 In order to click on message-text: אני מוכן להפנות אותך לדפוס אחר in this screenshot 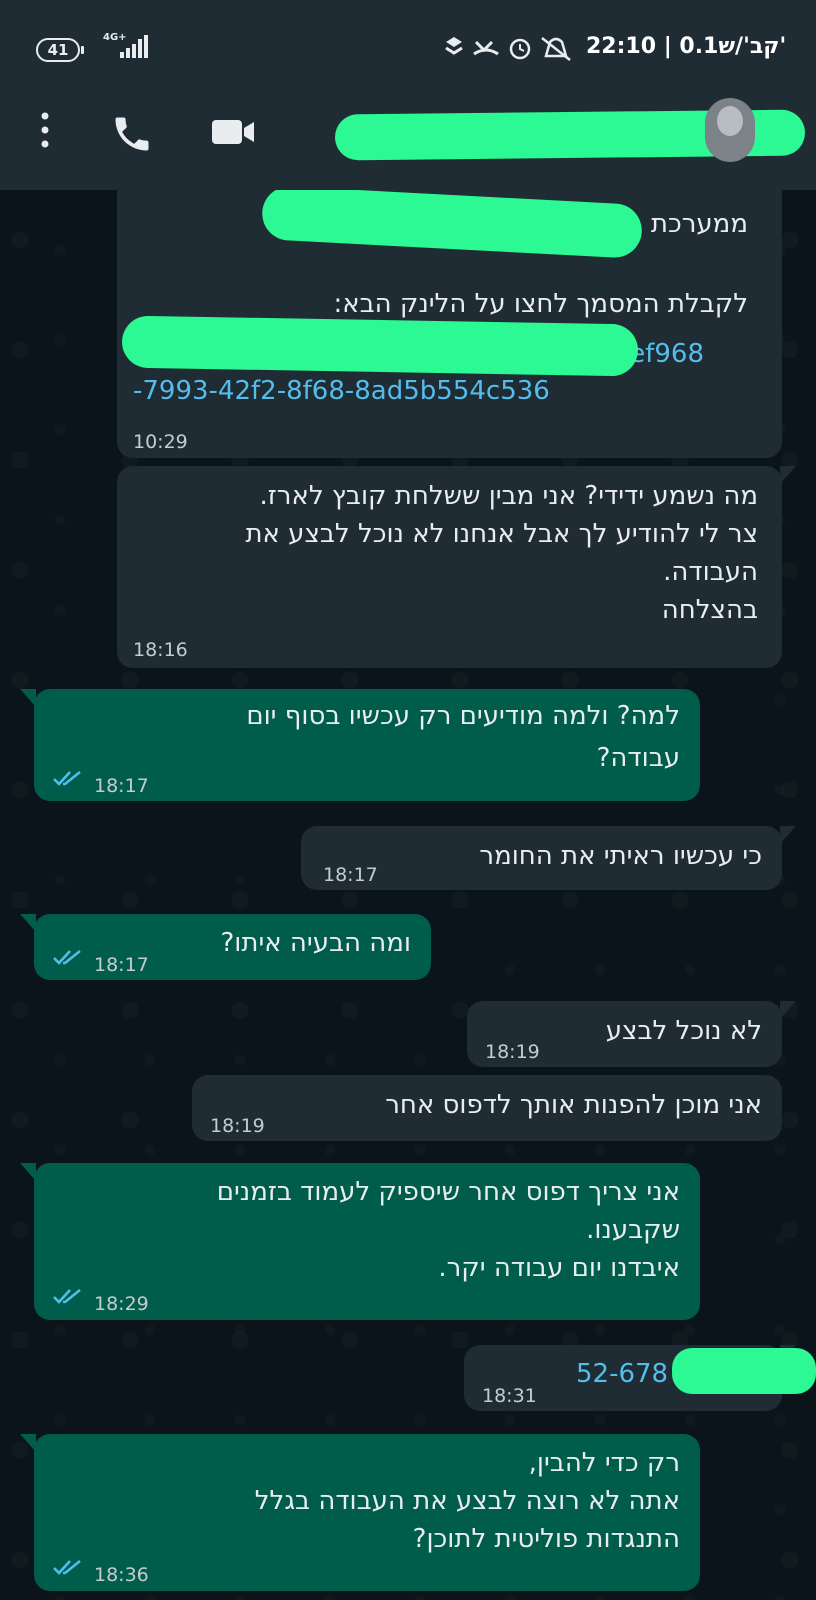, I will do `click(573, 1105)`.